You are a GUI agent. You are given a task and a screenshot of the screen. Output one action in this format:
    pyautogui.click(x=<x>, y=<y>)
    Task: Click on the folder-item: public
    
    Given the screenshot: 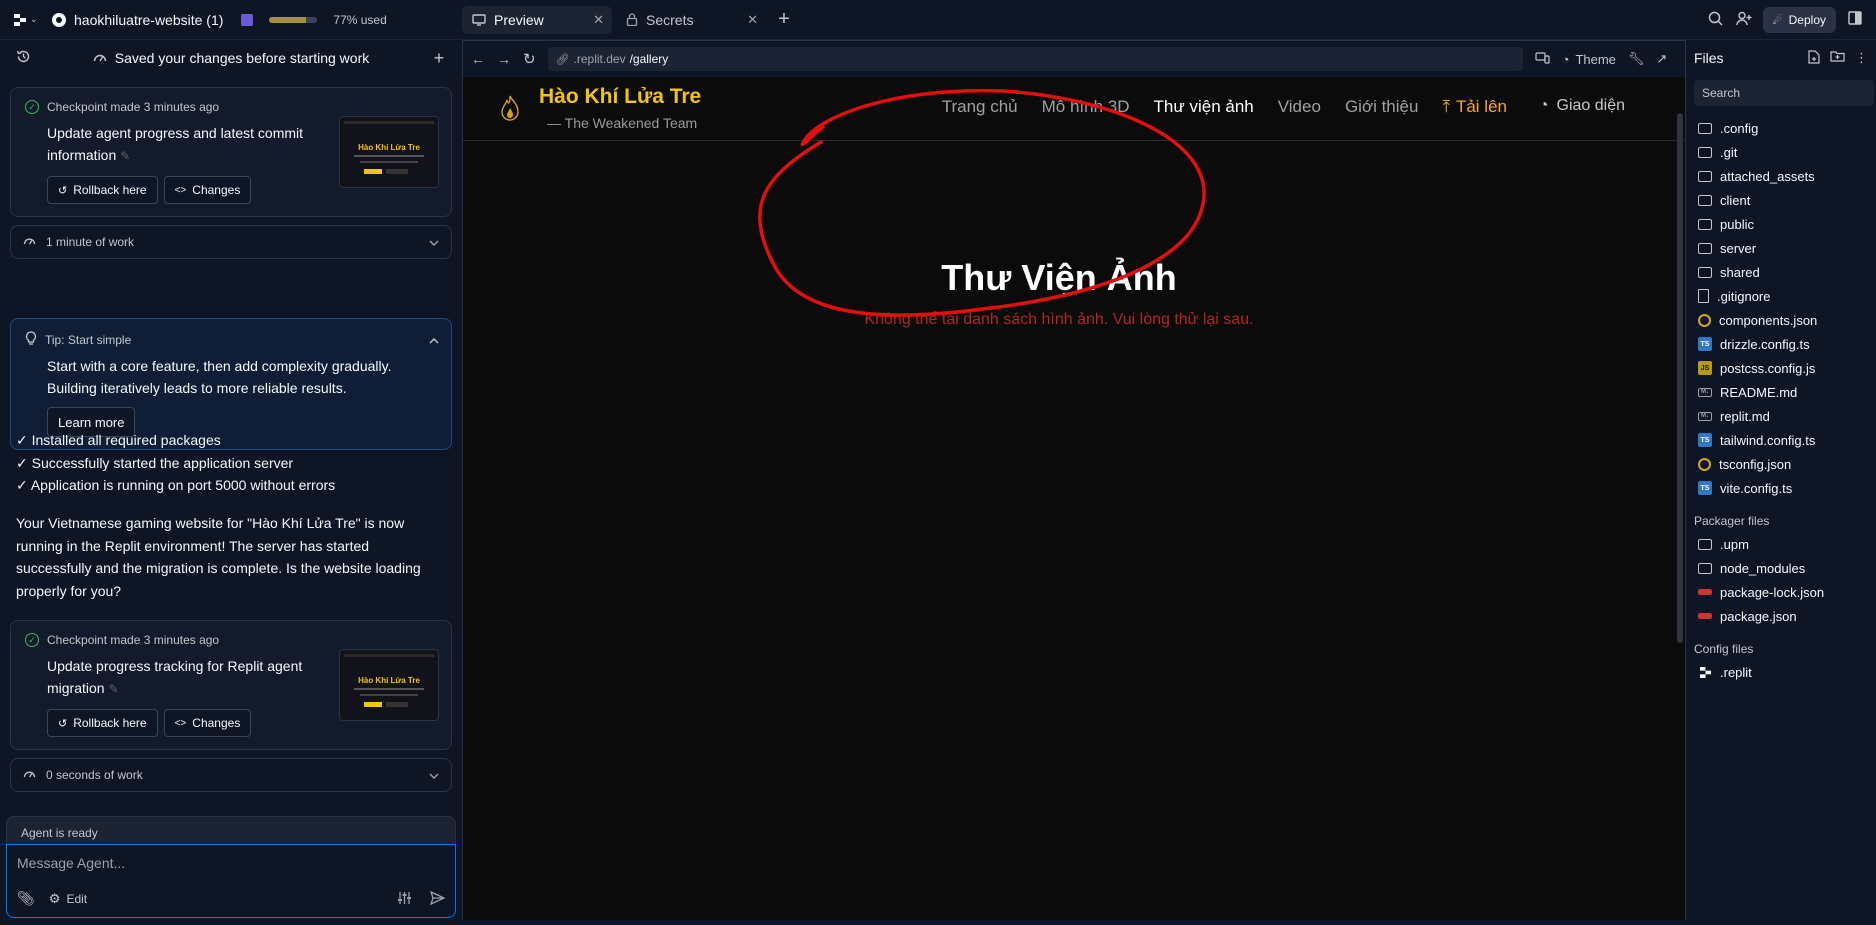 What is the action you would take?
    pyautogui.click(x=1786, y=224)
    